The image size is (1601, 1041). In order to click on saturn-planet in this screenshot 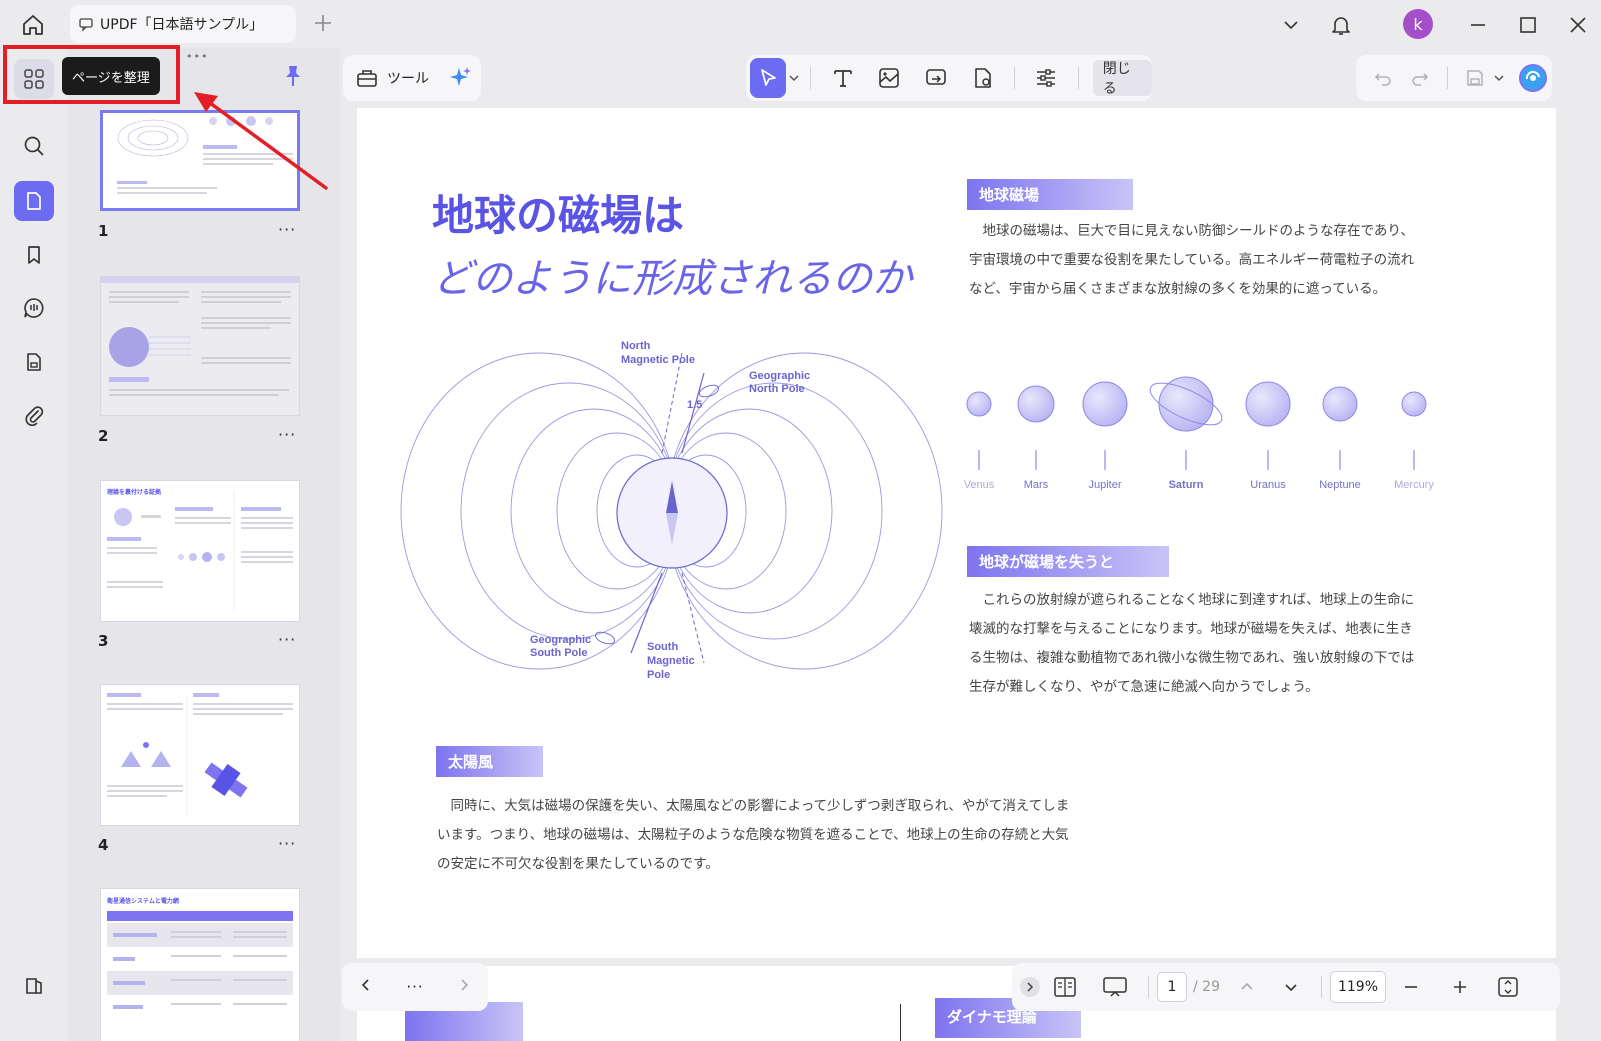, I will do `click(1186, 404)`.